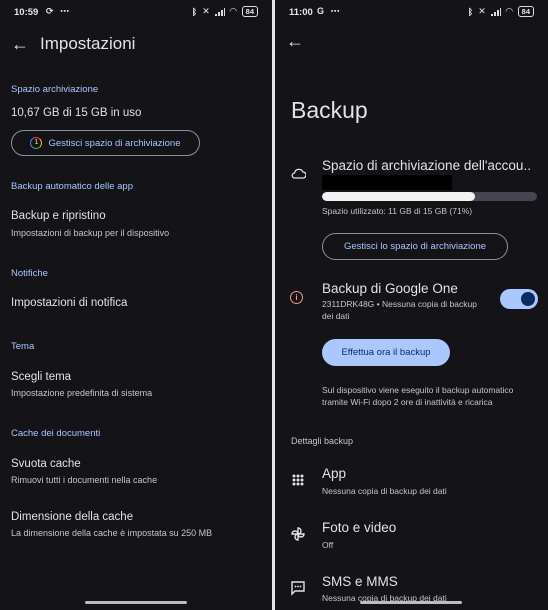 The height and width of the screenshot is (610, 548). Describe the element at coordinates (328, 545) in the screenshot. I see `details-photos-subtitle: Off` at that location.